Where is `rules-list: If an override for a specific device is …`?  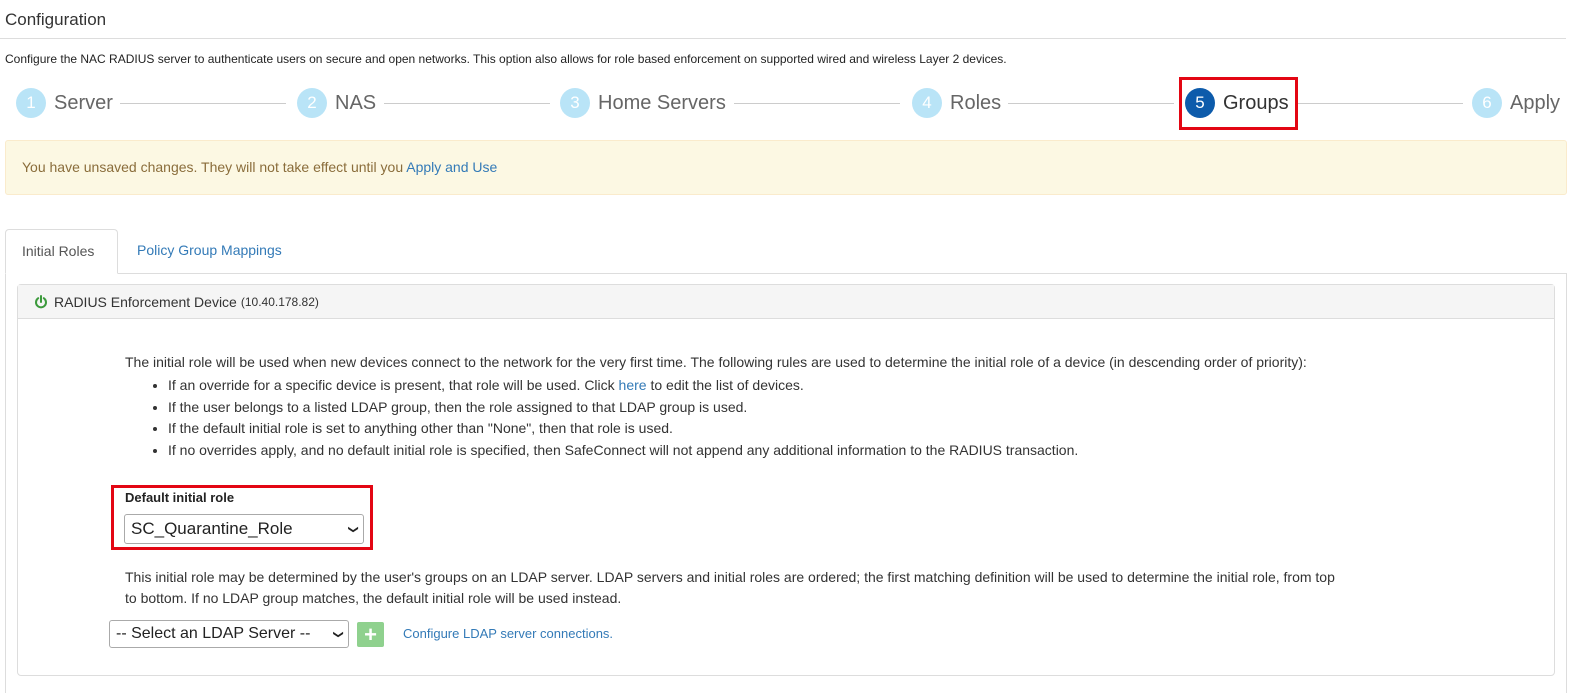
rules-list: If an override for a specific device is … is located at coordinates (613, 418).